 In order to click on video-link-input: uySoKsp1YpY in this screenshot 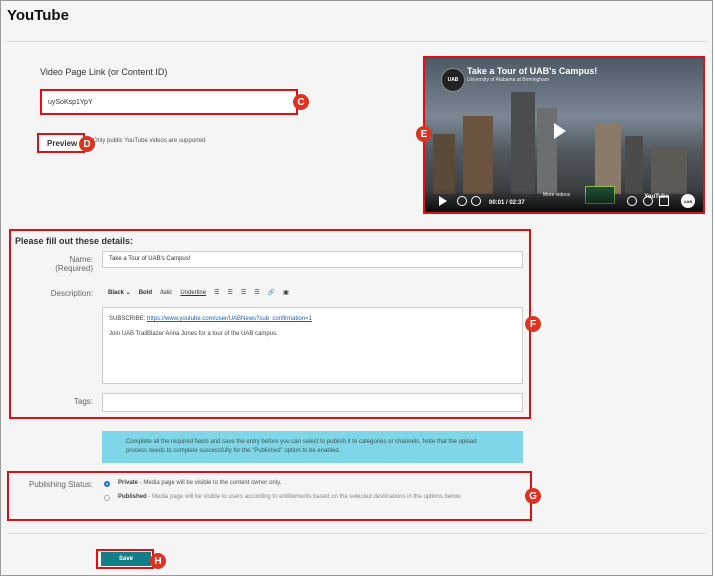, I will do `click(169, 102)`.